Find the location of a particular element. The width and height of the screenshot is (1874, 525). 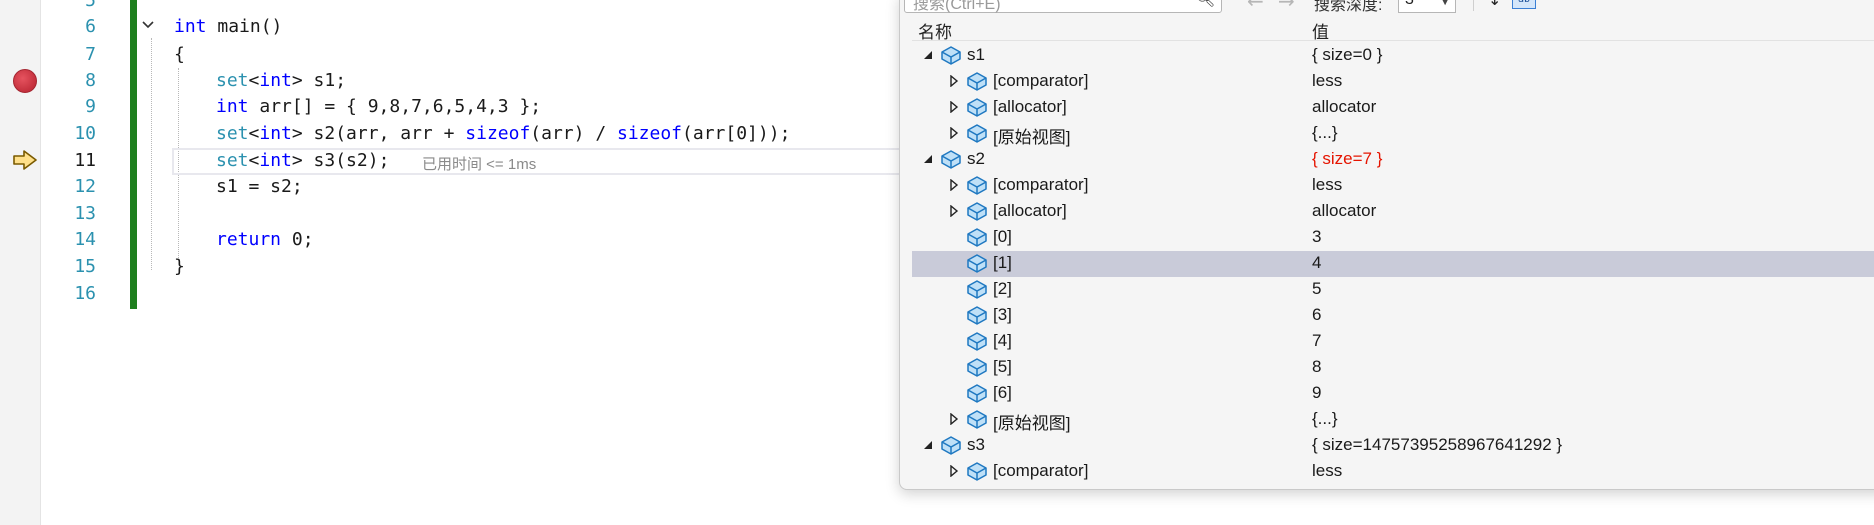

tree-row: s1 { size=0 } is located at coordinates (1393, 56).